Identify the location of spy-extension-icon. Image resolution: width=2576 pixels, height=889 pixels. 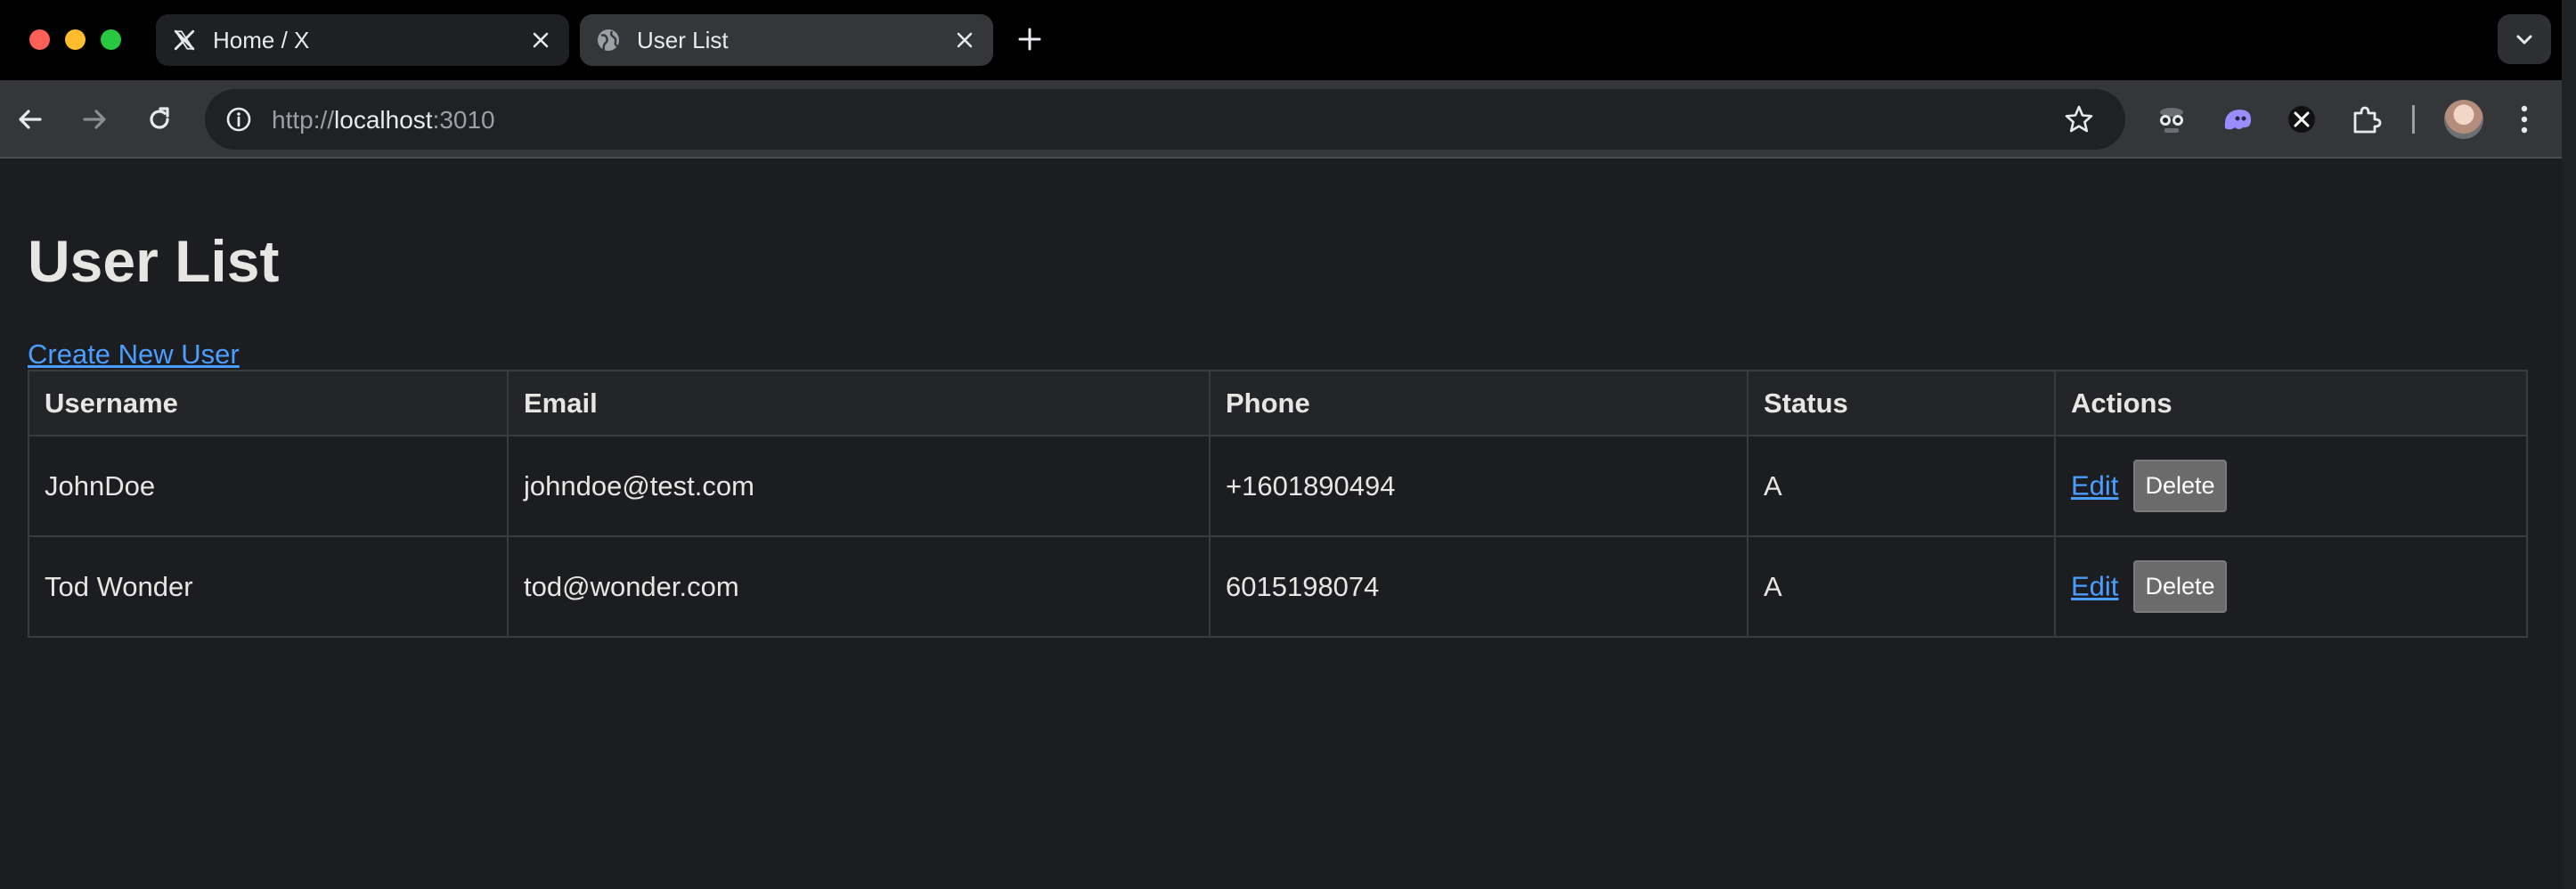
(2171, 120).